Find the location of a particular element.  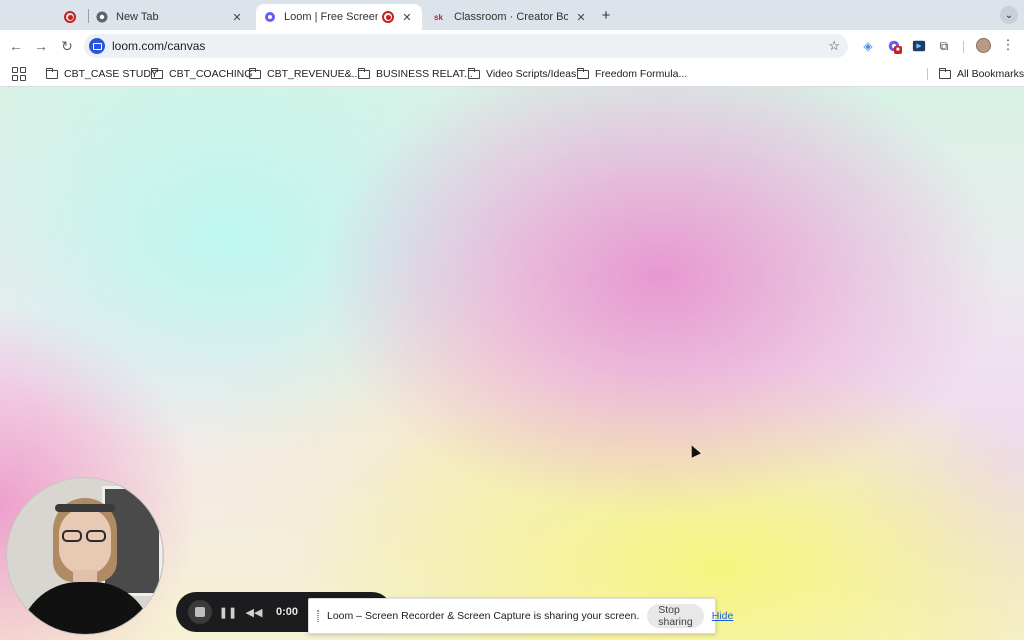

toolbar: ← → ↻ loom.com/canvas ☆ ◈ ■ ⧉ ⋮ is located at coordinates (512, 45).